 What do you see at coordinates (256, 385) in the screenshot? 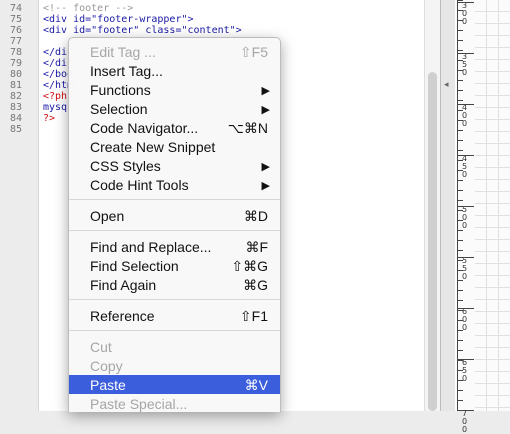
I see `menu-item-shortcut: ⌘V` at bounding box center [256, 385].